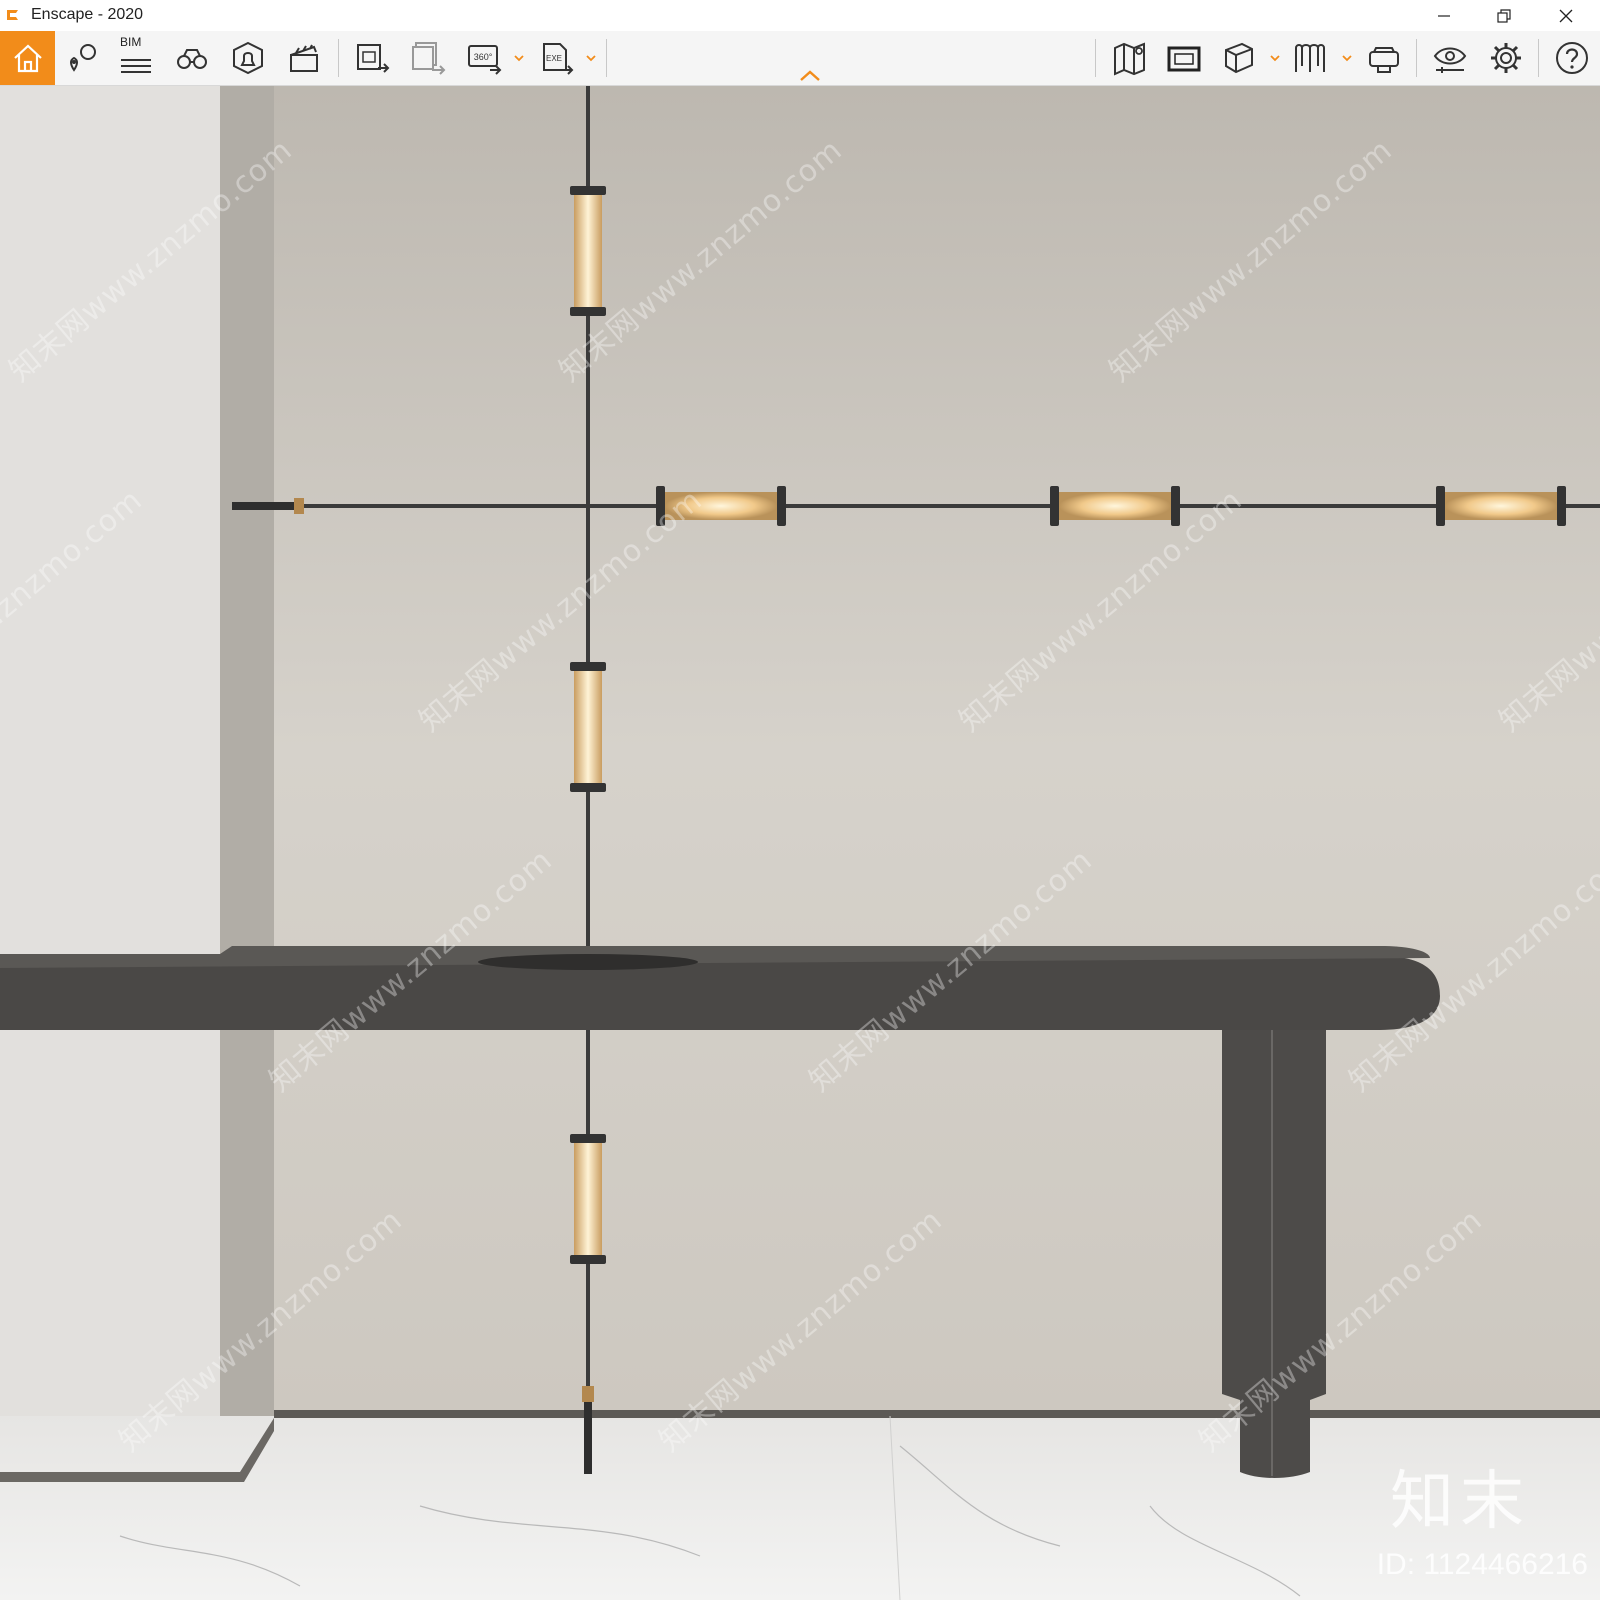 This screenshot has width=1600, height=1600. Describe the element at coordinates (247, 786) in the screenshot. I see `column-shadow` at that location.